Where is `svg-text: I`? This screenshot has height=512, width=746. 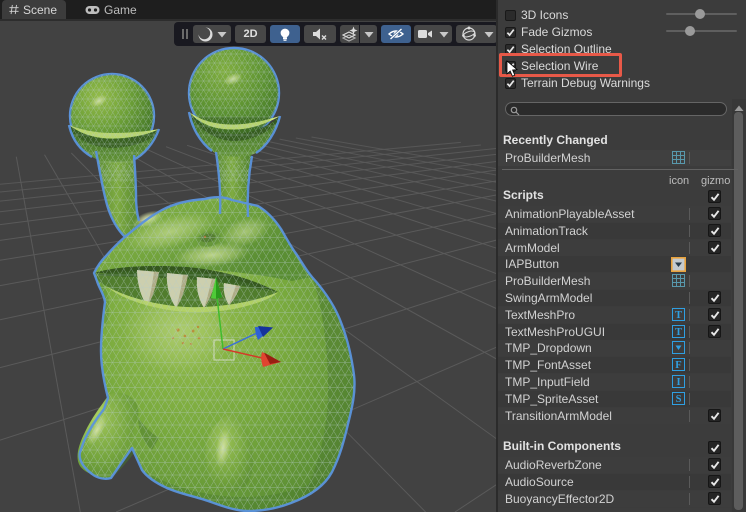 svg-text: I is located at coordinates (678, 382).